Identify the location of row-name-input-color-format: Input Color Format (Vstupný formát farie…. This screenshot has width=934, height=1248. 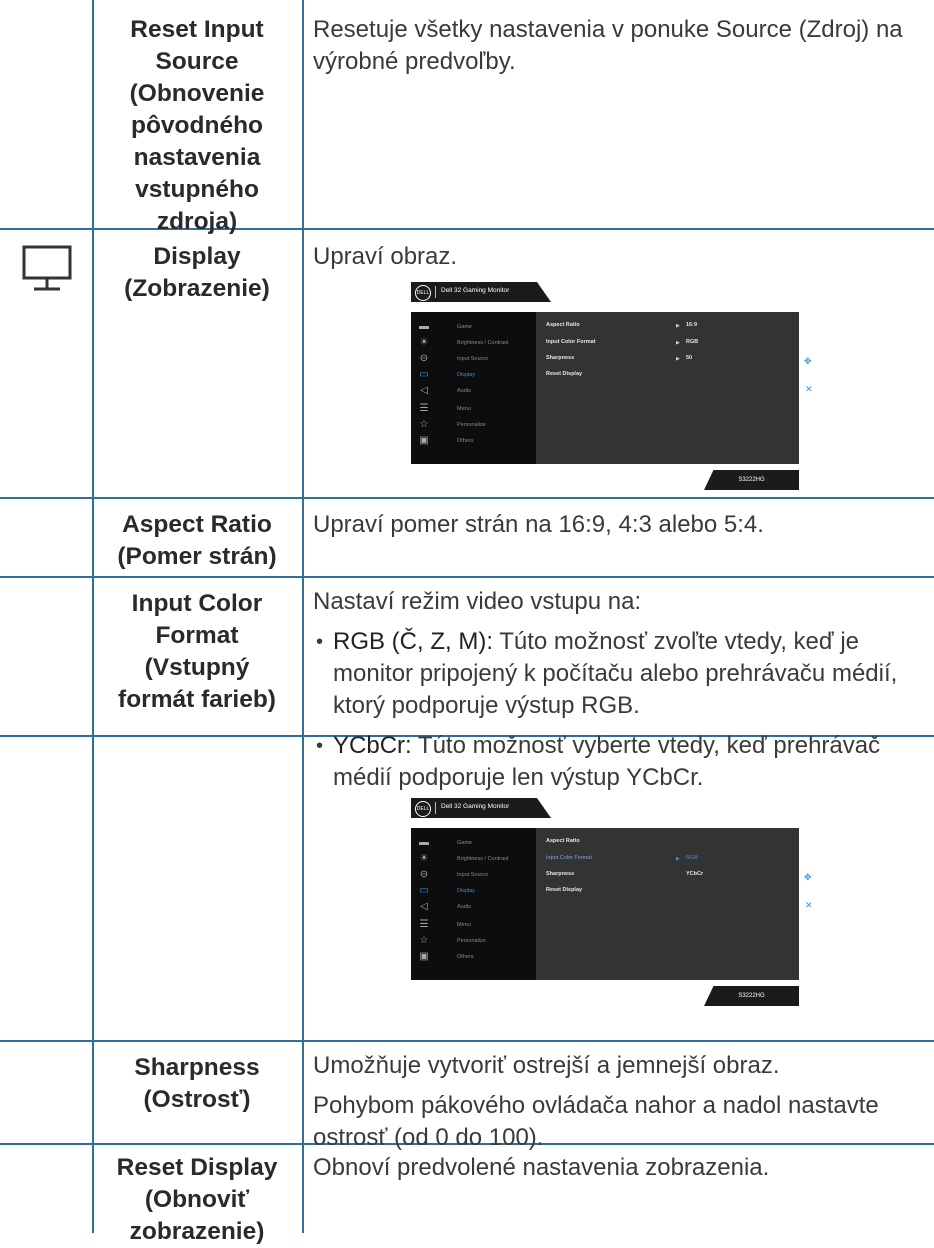
(197, 651).